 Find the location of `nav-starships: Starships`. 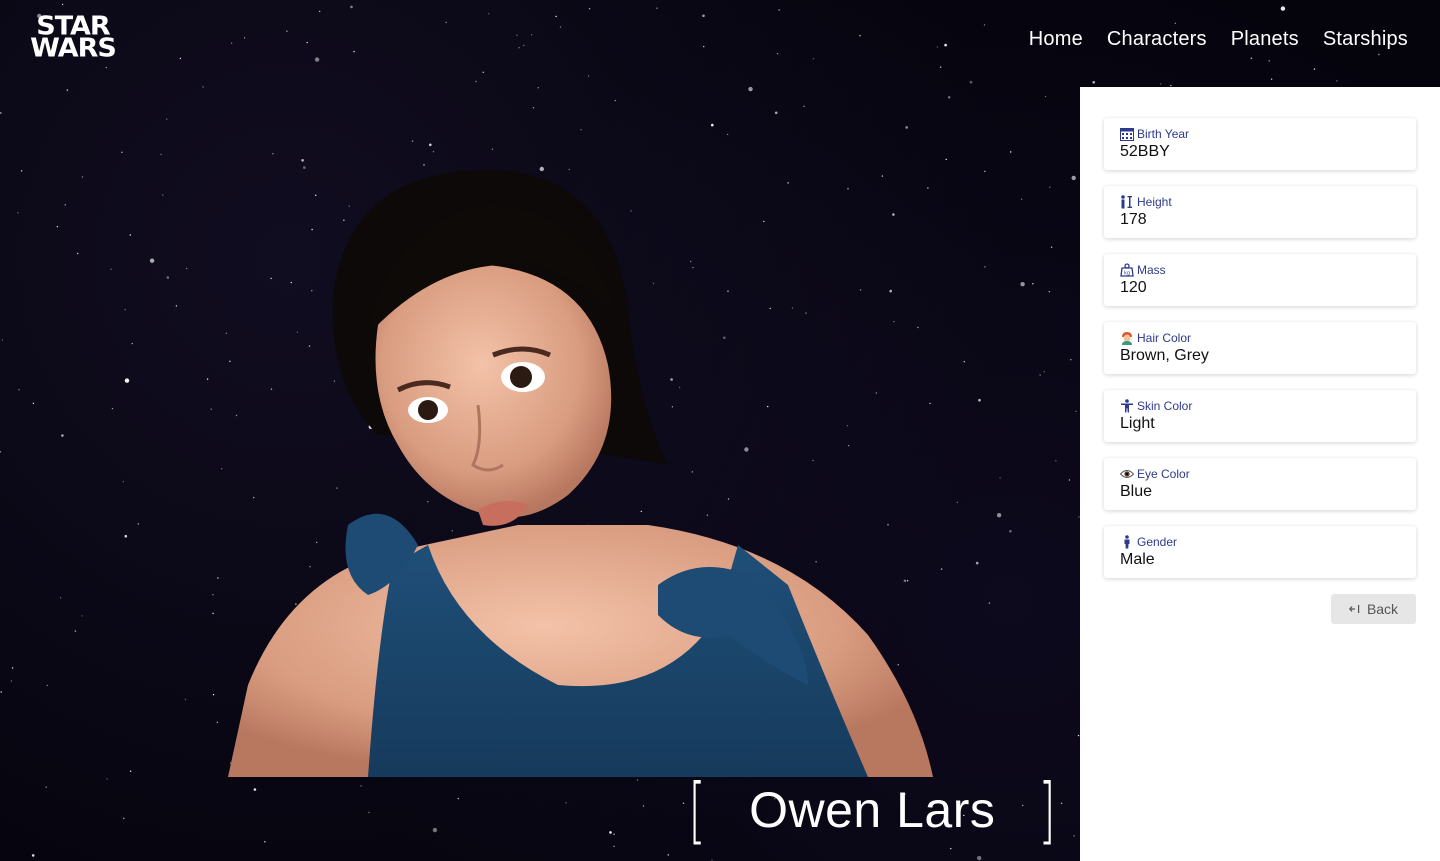

nav-starships: Starships is located at coordinates (1365, 39).